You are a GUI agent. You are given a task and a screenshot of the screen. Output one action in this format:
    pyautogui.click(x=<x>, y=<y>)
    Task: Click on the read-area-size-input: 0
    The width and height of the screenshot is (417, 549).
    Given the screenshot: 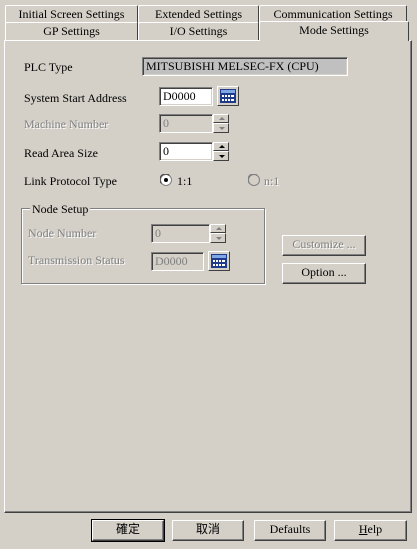 What is the action you would take?
    pyautogui.click(x=186, y=151)
    